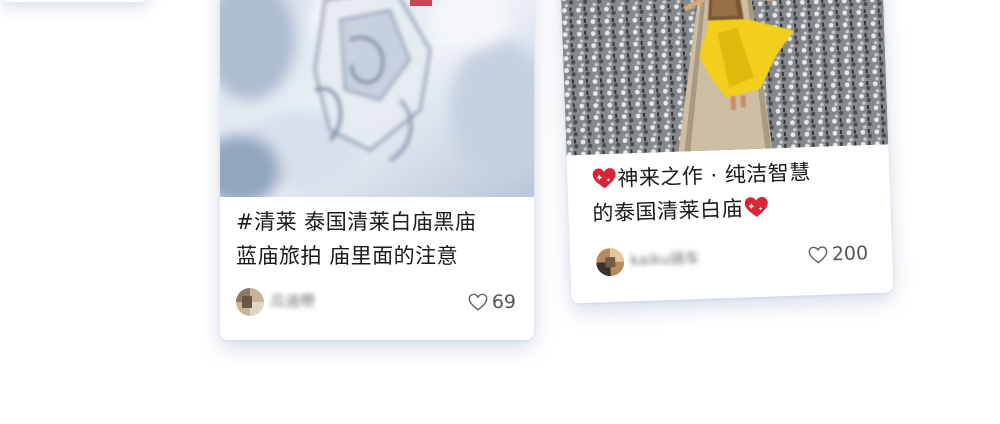  I want to click on like-button: 200, so click(837, 254).